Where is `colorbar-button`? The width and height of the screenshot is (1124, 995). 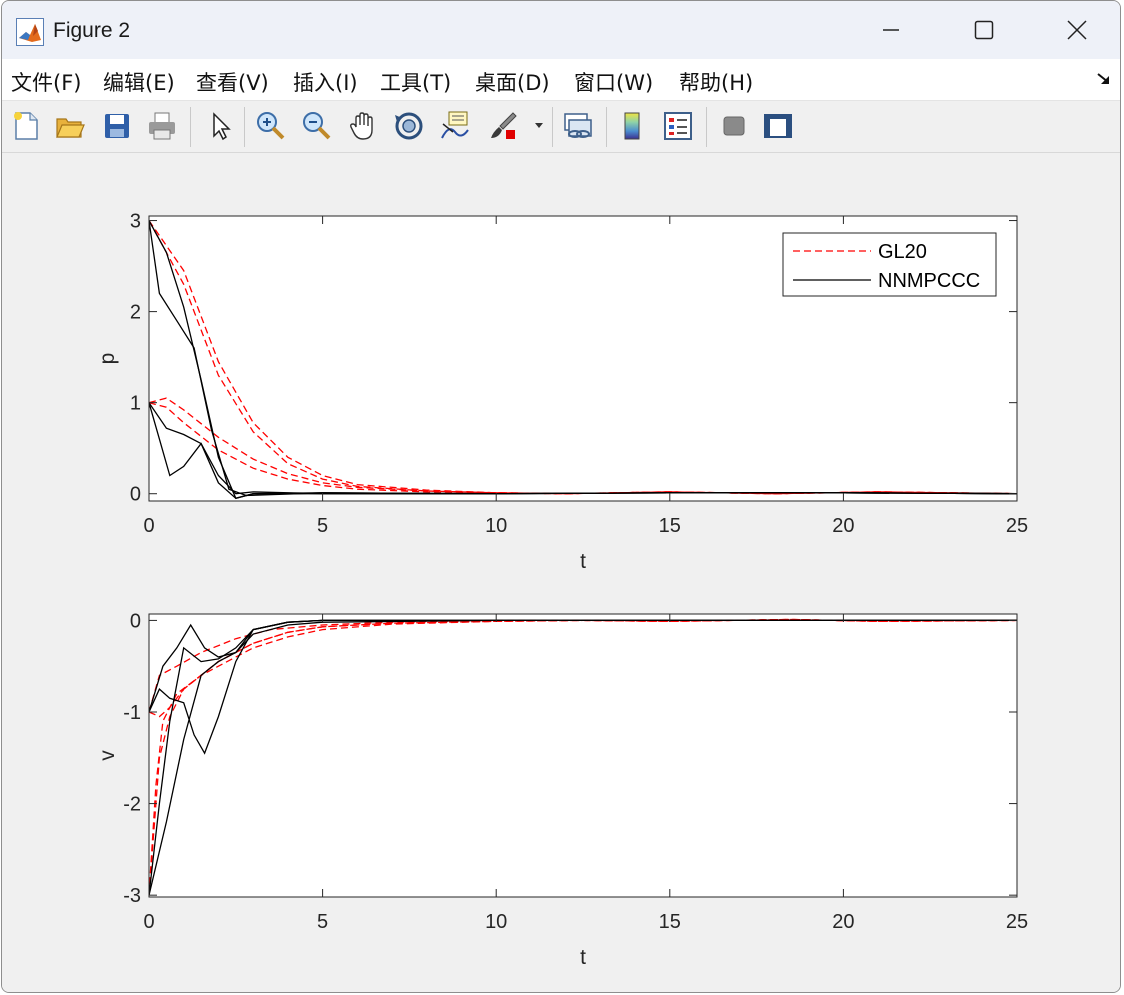
colorbar-button is located at coordinates (632, 126).